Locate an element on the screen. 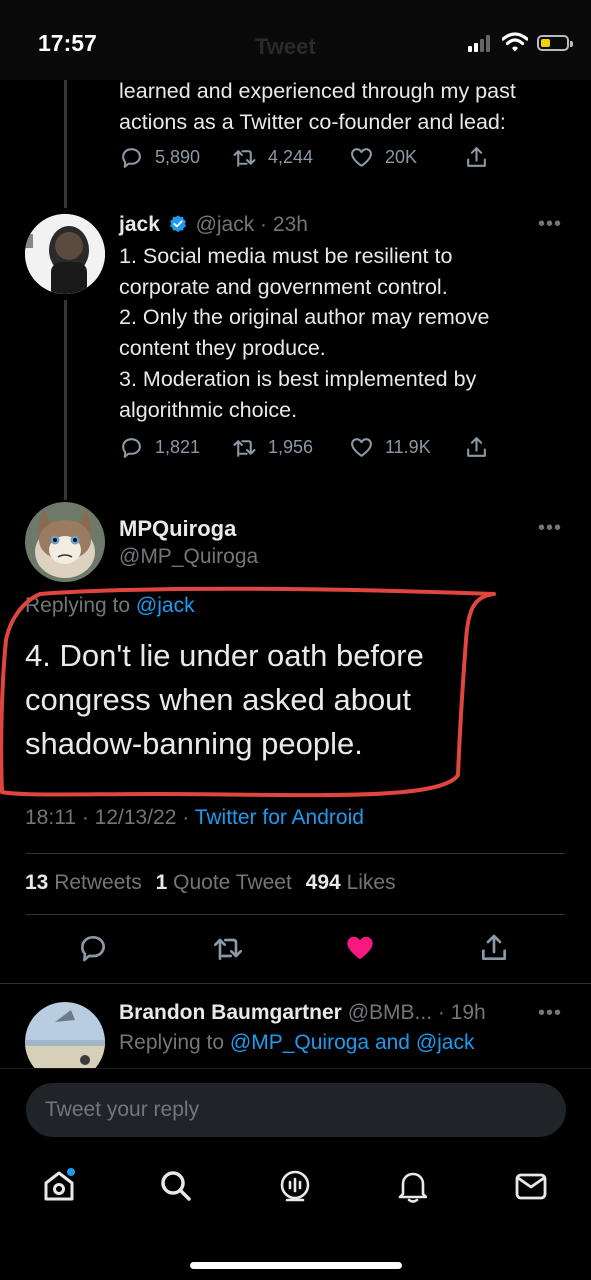 The image size is (591, 1280). author-handle-time: @BMB... · 19h is located at coordinates (416, 1012).